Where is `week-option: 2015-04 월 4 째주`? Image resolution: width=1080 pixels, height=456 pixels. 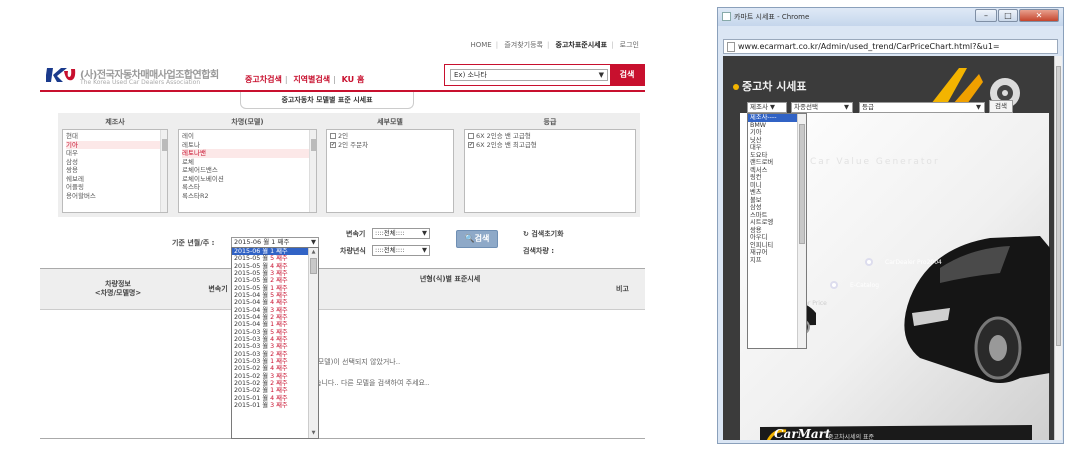
week-option: 2015-04 월 4 째주 is located at coordinates (275, 302).